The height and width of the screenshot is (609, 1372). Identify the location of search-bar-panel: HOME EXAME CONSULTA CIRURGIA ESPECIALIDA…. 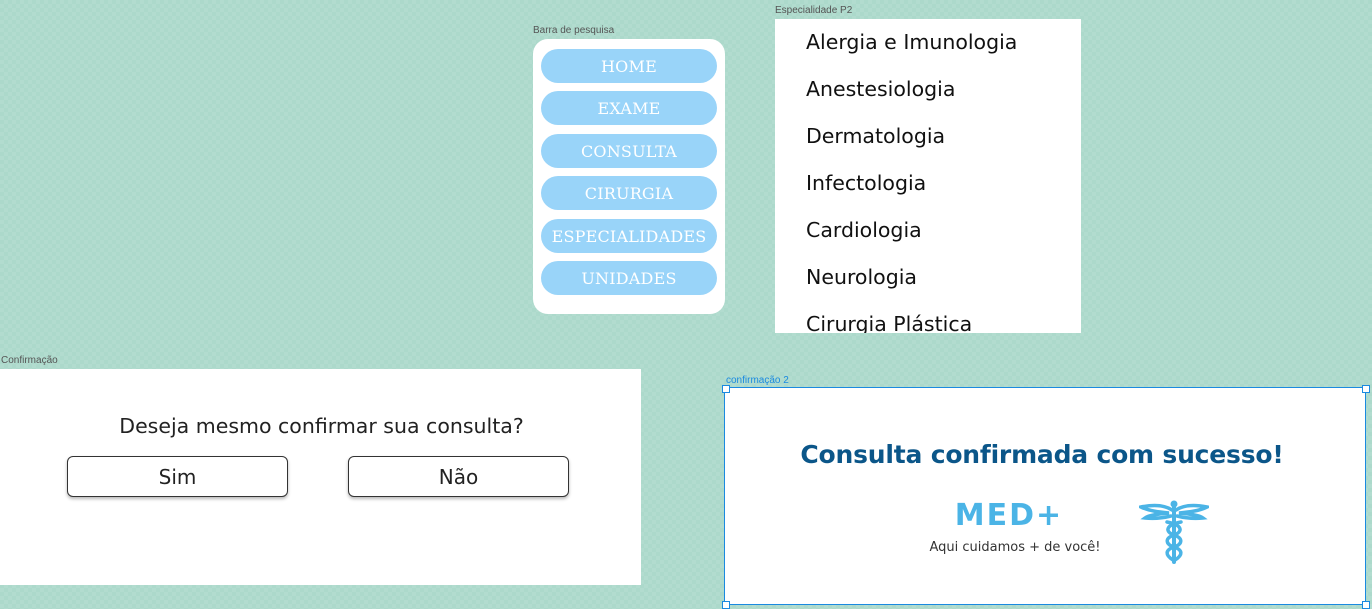
(629, 176).